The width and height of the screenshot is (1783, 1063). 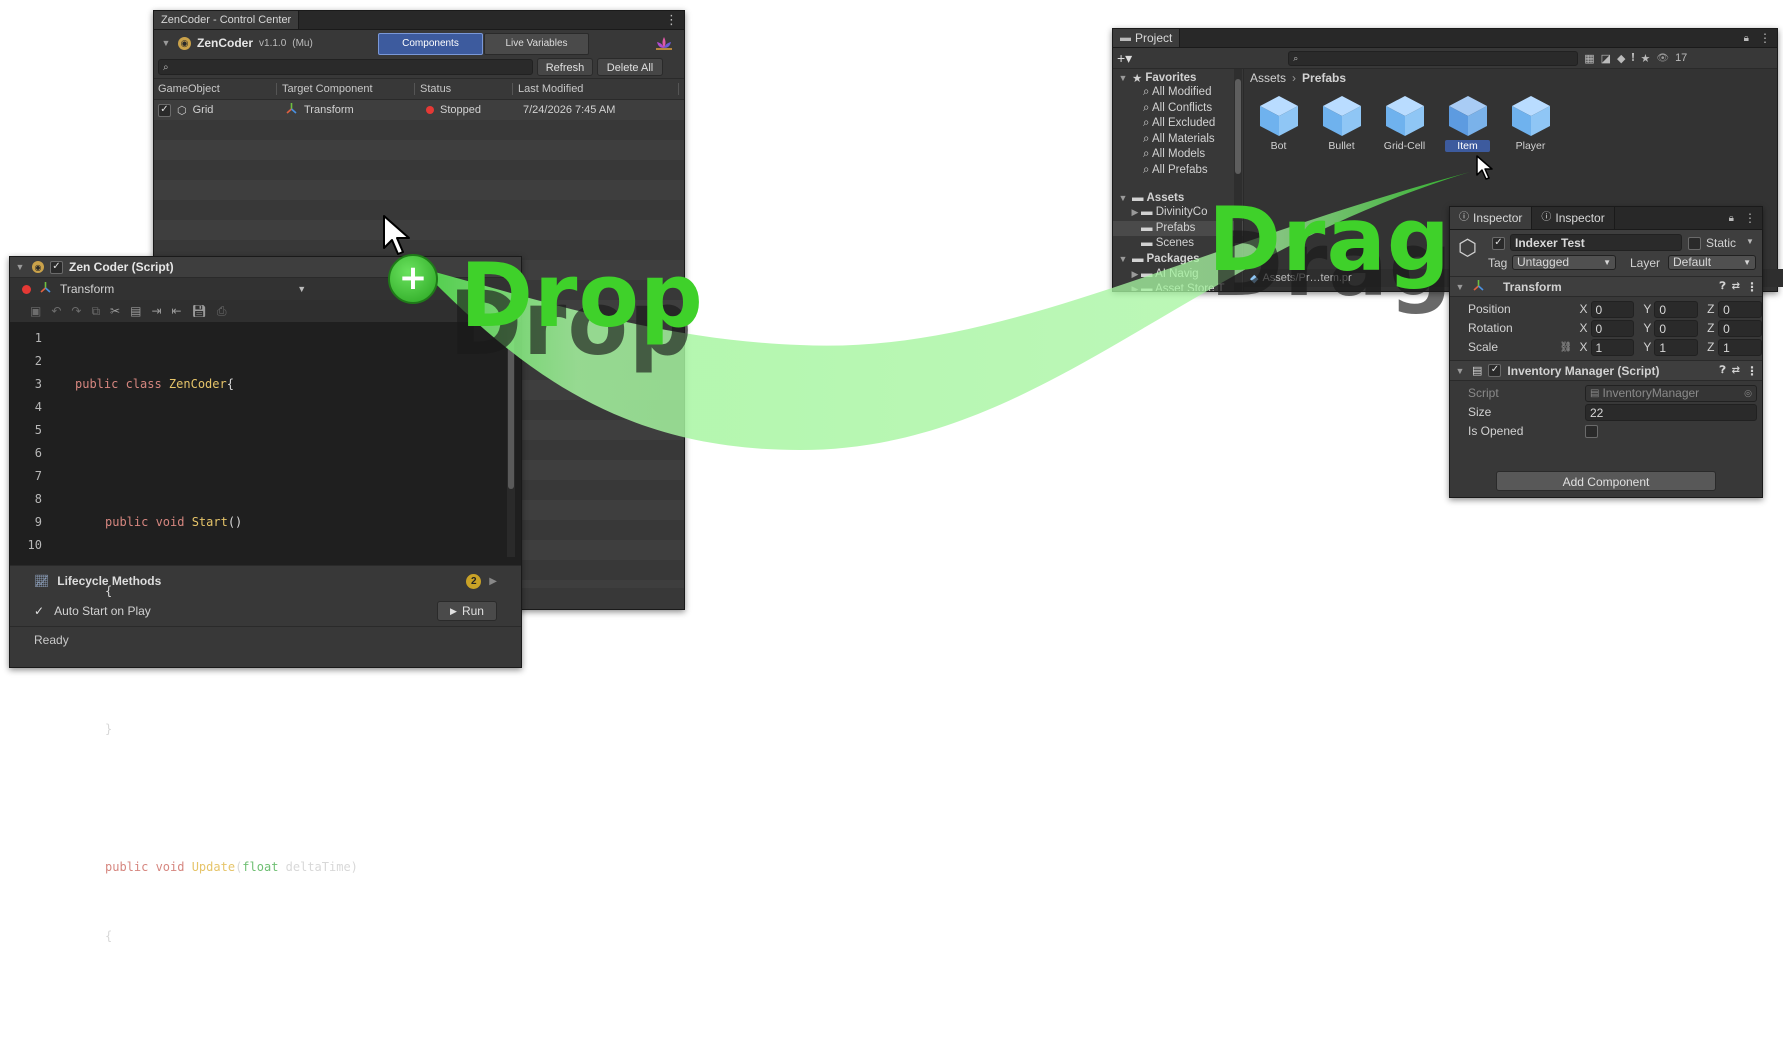 What do you see at coordinates (164, 110) in the screenshot?
I see `row-enabled-checkbox: ✓` at bounding box center [164, 110].